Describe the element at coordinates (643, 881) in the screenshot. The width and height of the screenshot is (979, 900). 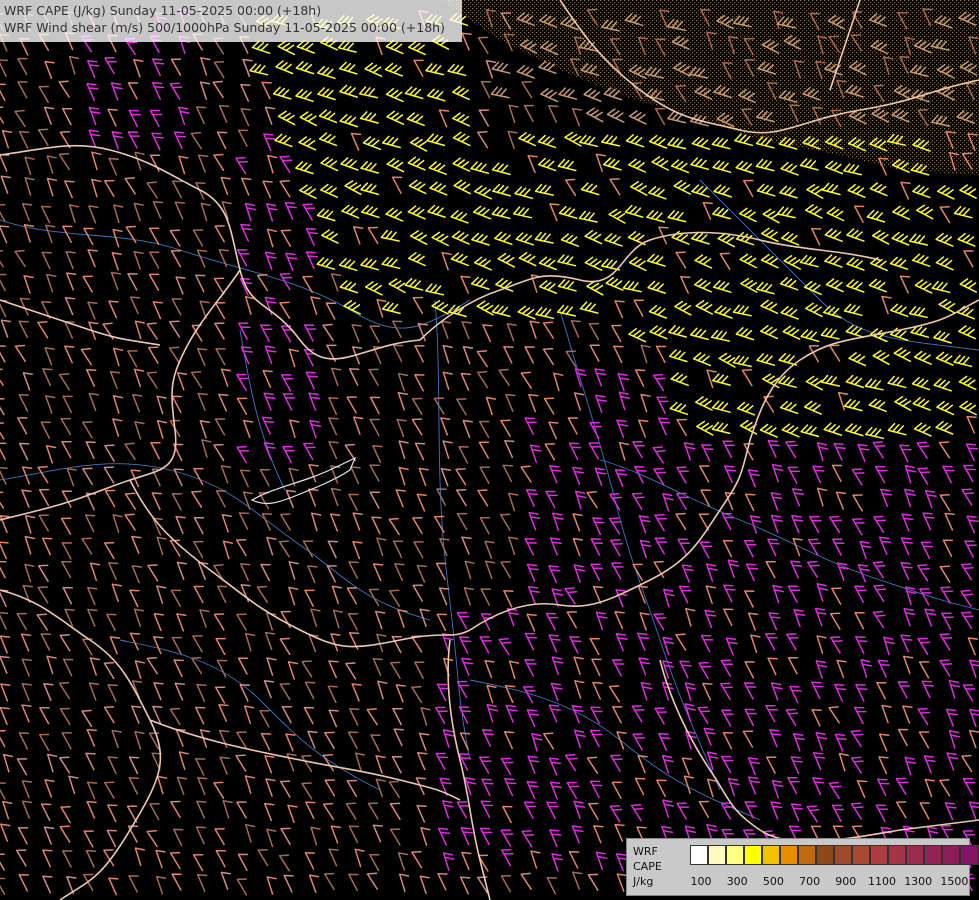
I see `legend-unit-label: J/kg` at that location.